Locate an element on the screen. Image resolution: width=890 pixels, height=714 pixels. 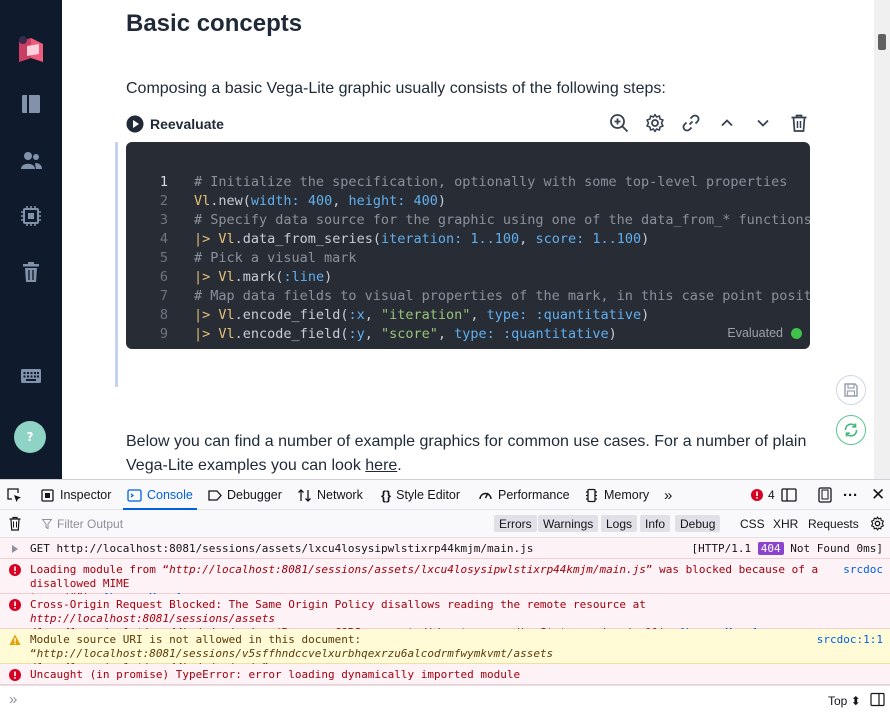
more-tabs-button: » is located at coordinates (668, 495).